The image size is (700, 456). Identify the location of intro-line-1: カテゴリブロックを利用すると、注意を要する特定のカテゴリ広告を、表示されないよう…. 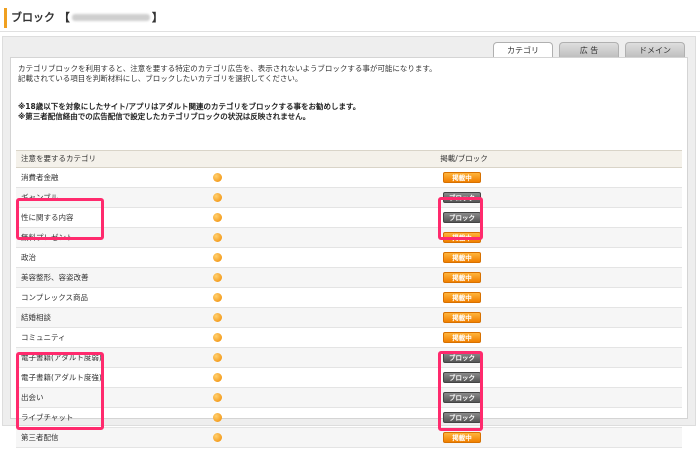
(227, 68).